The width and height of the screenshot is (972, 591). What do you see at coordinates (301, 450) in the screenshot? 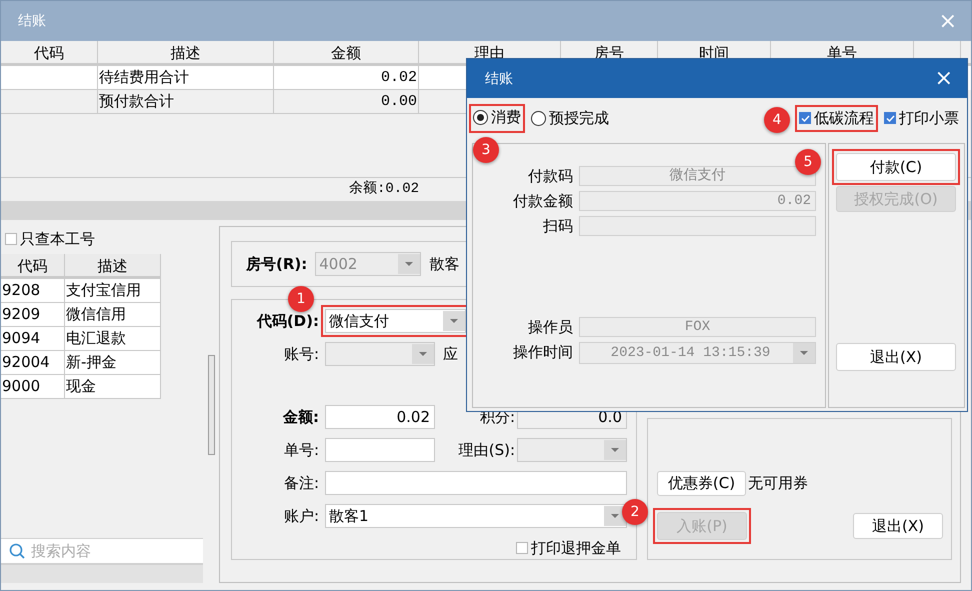
I see `field-label: 单号:` at bounding box center [301, 450].